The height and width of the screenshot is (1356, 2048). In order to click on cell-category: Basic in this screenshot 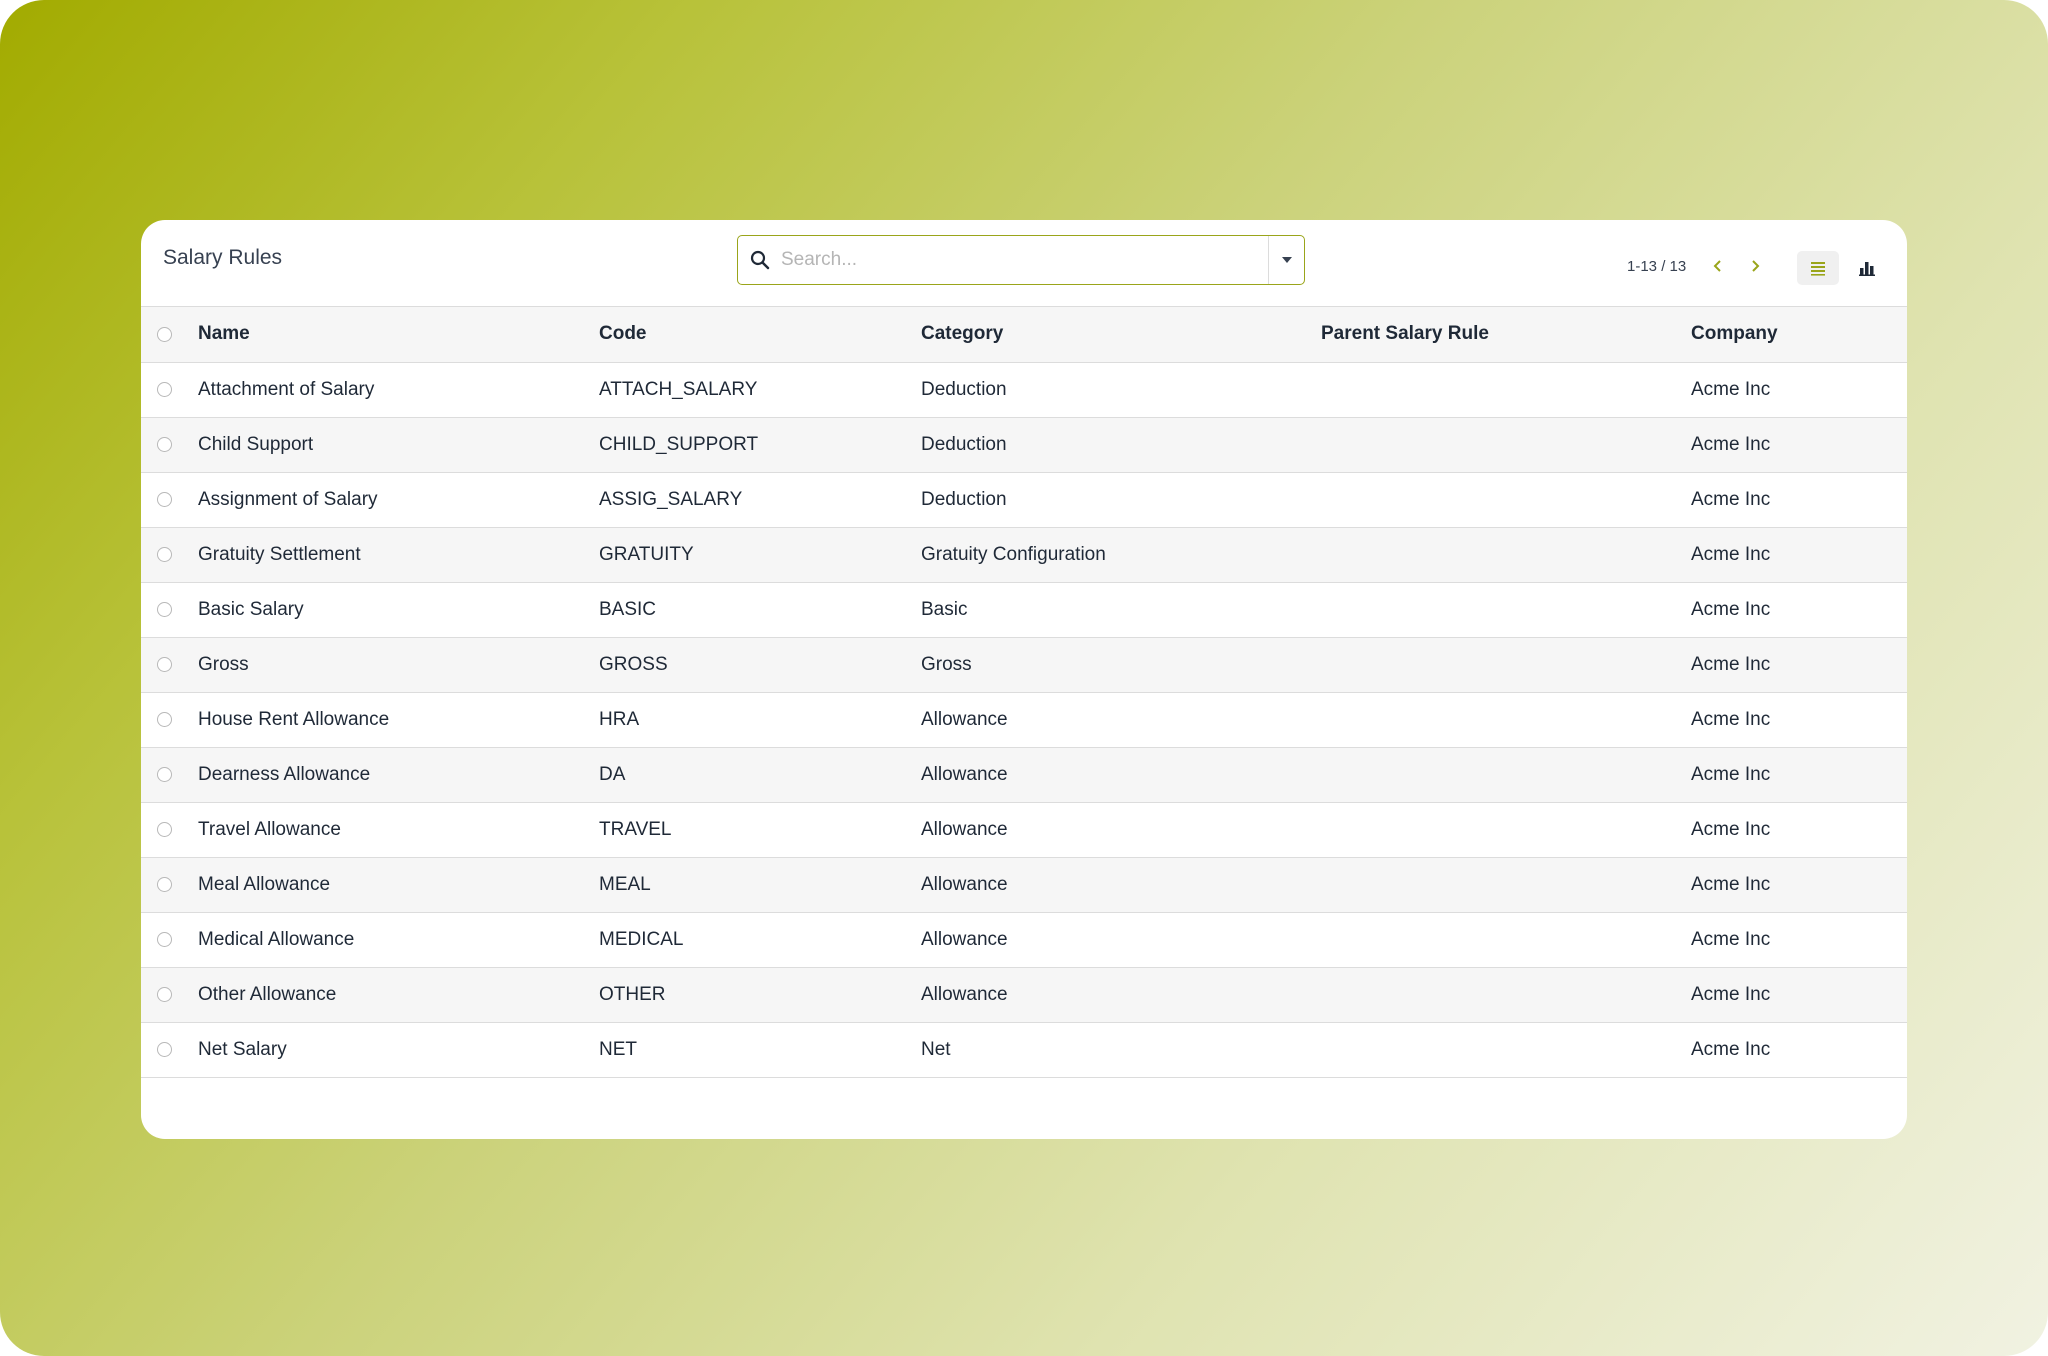, I will do `click(944, 609)`.